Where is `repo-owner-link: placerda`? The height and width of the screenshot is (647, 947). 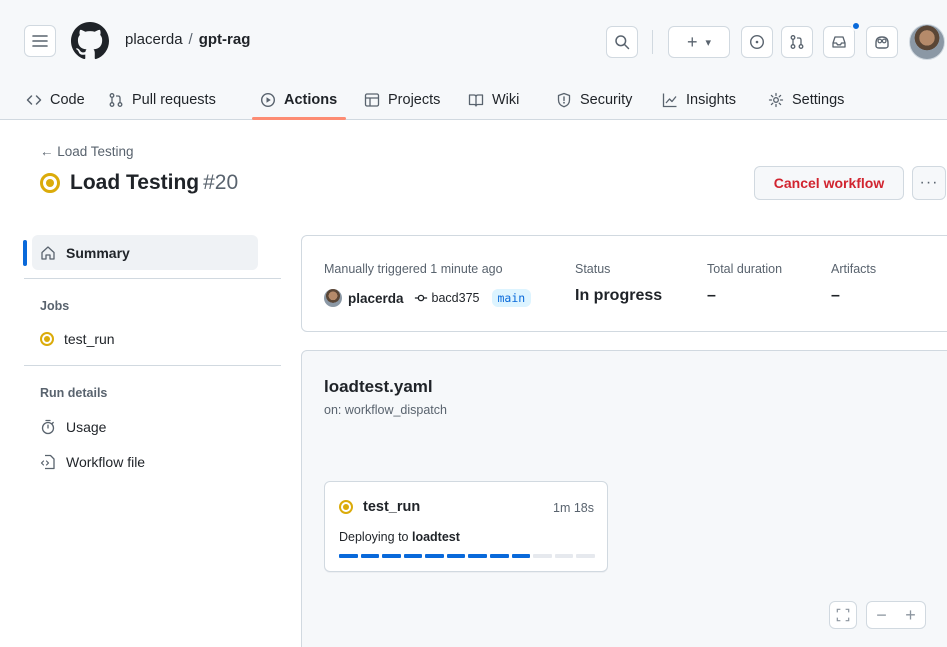 repo-owner-link: placerda is located at coordinates (154, 39).